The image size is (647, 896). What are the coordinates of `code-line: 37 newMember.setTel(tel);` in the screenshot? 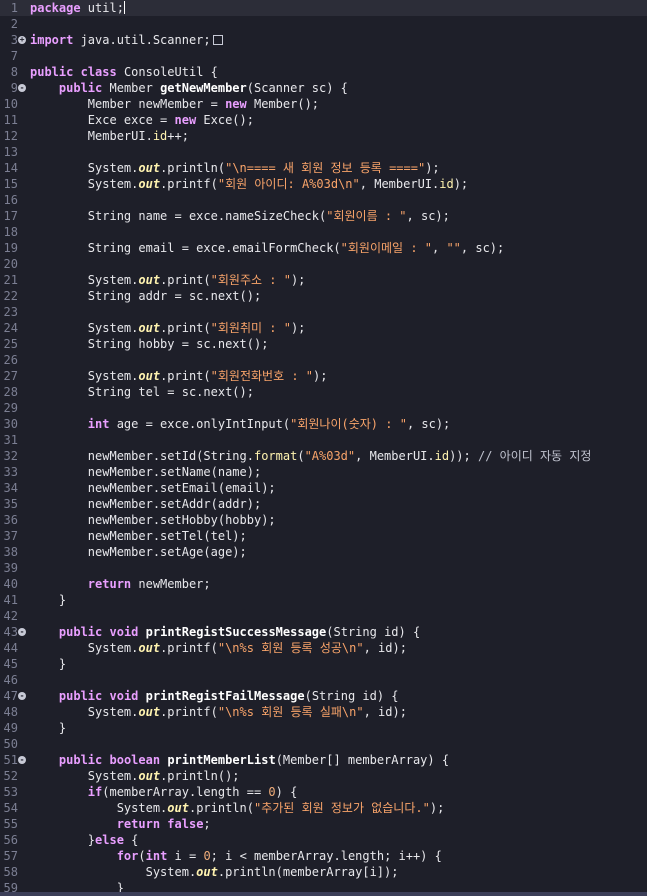 It's located at (323, 536).